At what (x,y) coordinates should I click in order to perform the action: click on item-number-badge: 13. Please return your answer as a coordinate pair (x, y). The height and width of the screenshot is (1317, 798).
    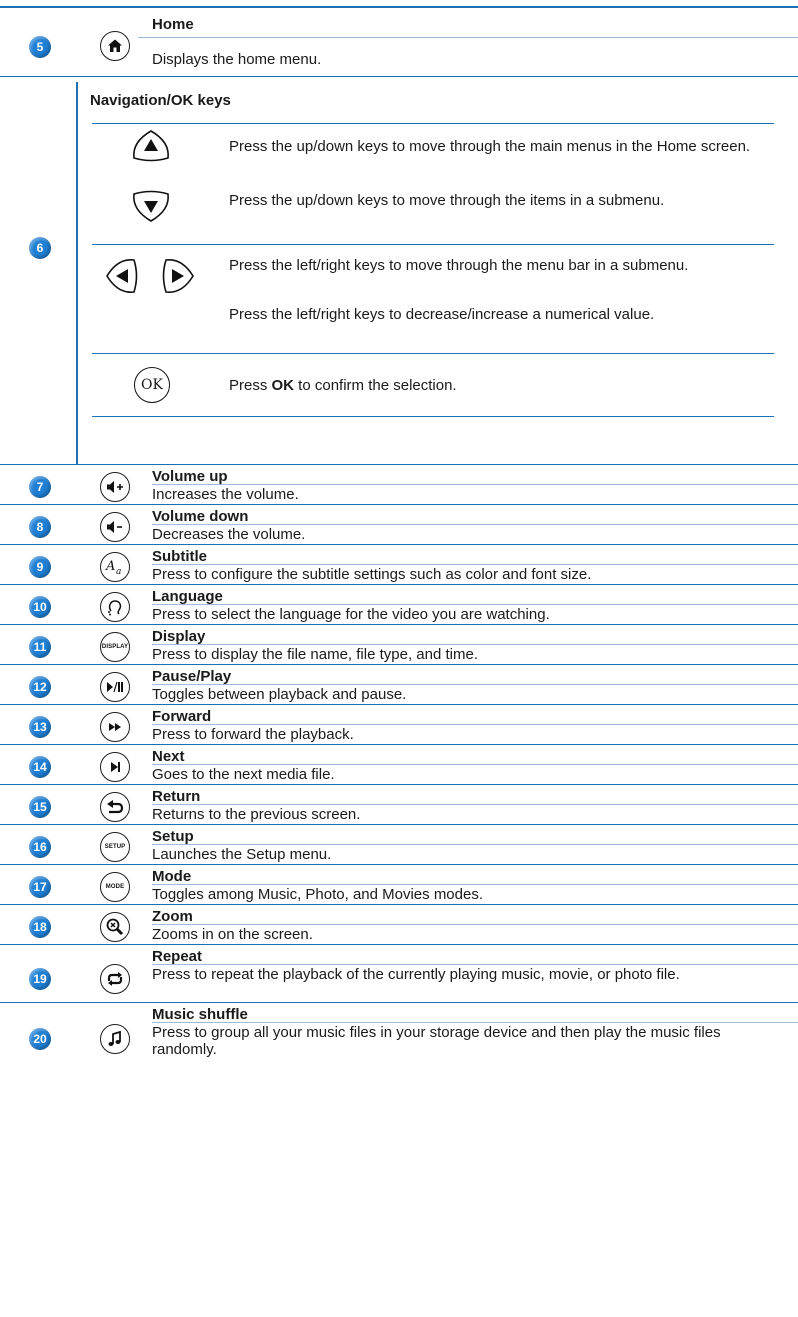
    Looking at the image, I should click on (40, 727).